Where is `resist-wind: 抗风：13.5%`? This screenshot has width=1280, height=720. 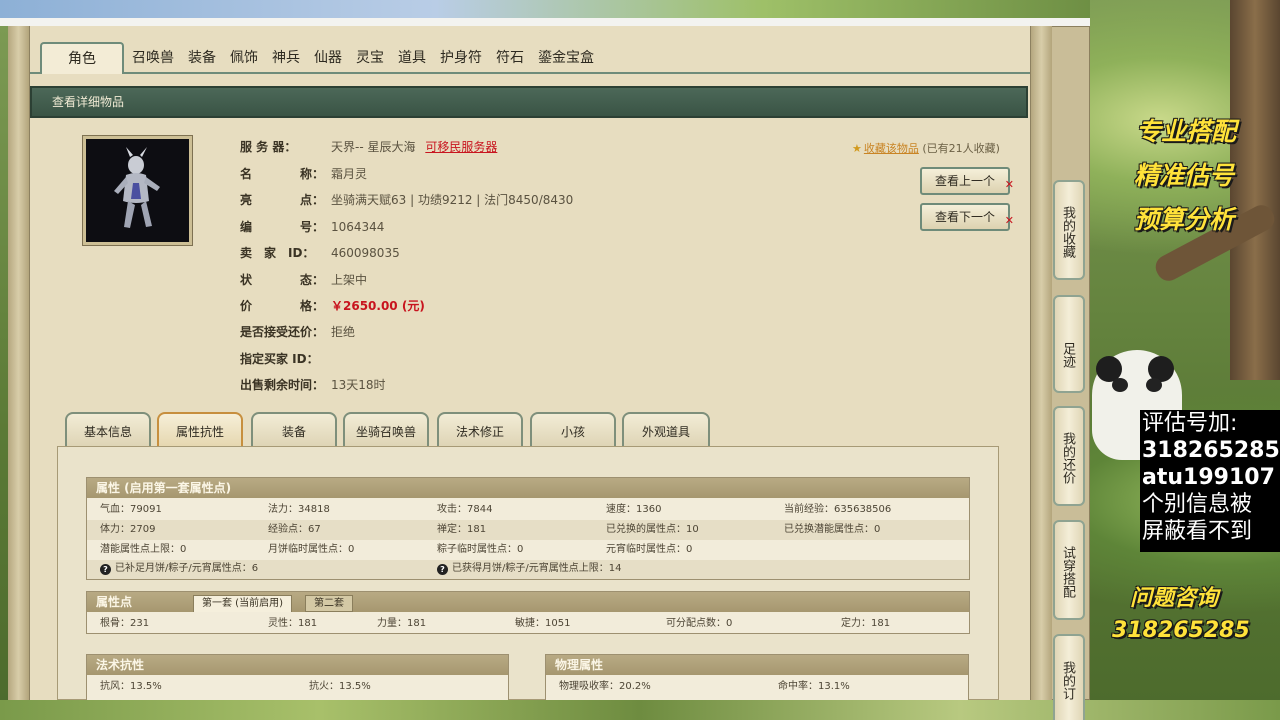 resist-wind: 抗风：13.5% is located at coordinates (131, 686).